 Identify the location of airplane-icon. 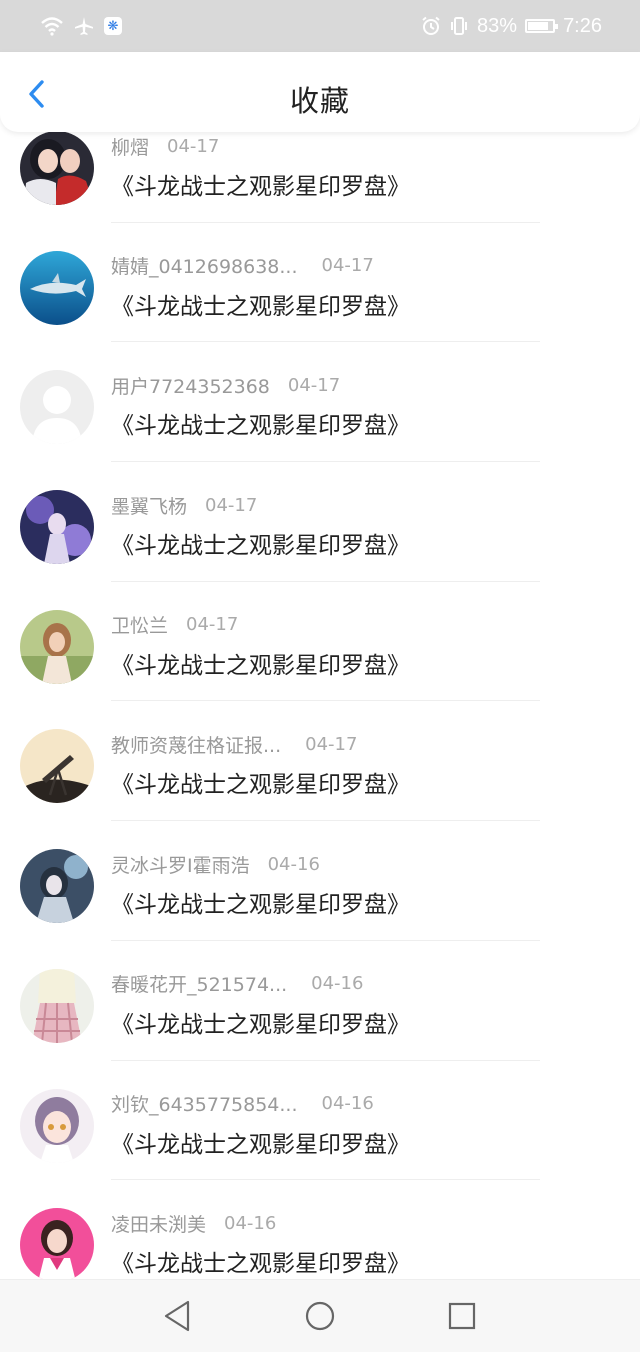
(84, 26).